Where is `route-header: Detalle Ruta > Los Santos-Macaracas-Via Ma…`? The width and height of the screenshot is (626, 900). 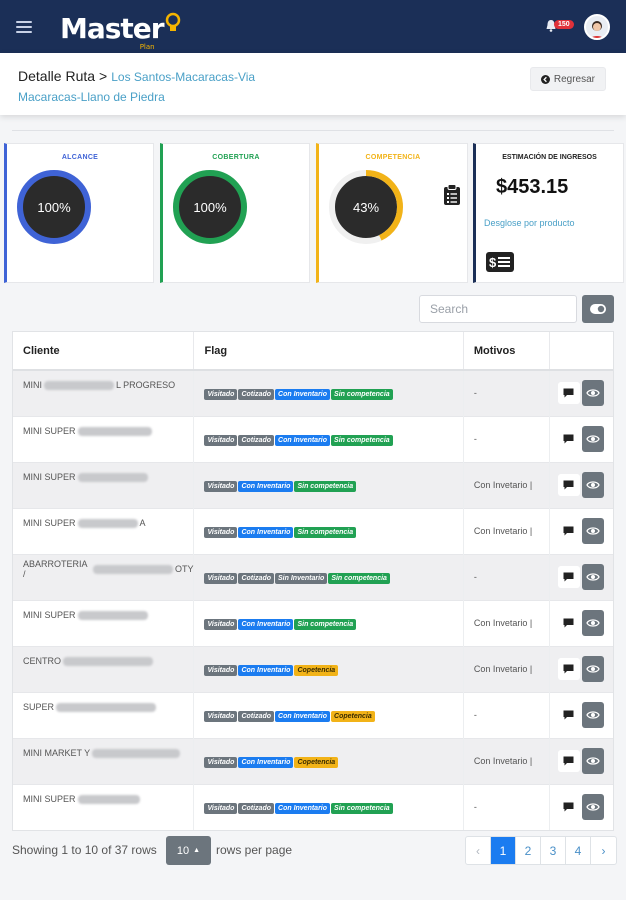
route-header: Detalle Ruta > Los Santos-Macaracas-Via Ma… is located at coordinates (313, 84).